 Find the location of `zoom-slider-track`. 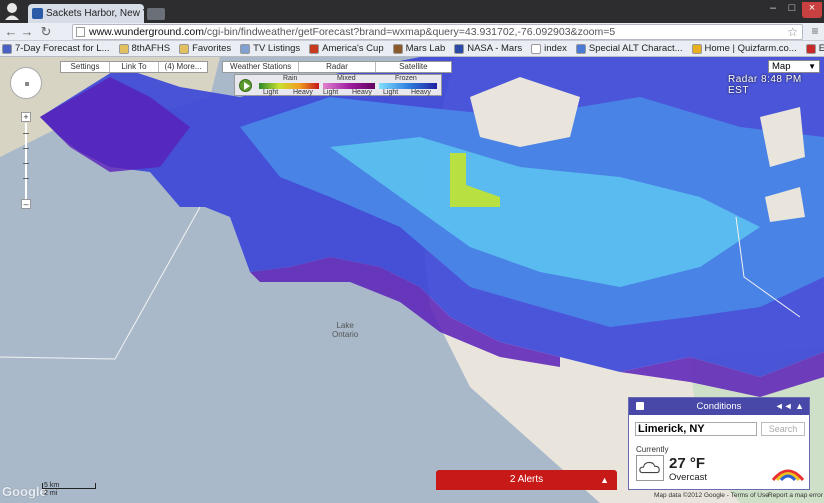

zoom-slider-track is located at coordinates (26, 162).